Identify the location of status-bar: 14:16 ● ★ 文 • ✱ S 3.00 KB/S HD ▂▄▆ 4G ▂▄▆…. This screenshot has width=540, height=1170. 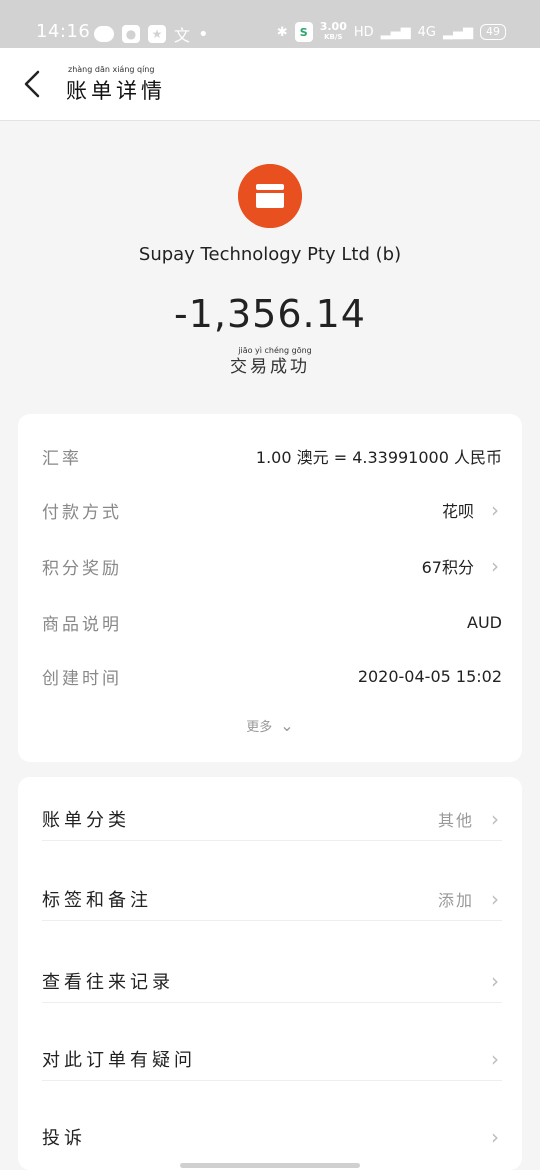
(270, 24).